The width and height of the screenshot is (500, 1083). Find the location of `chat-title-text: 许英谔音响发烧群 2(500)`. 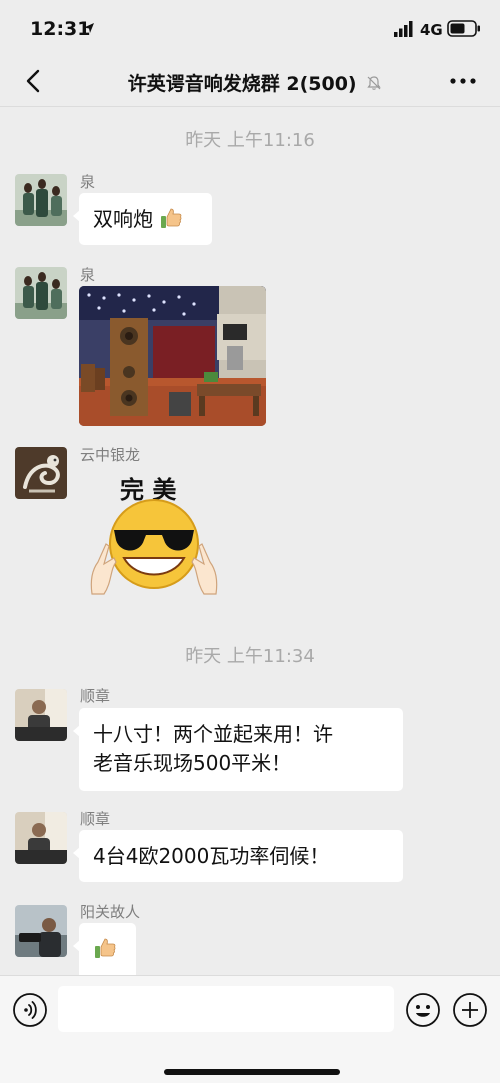

chat-title-text: 许英谔音响发烧群 2(500) is located at coordinates (242, 84).